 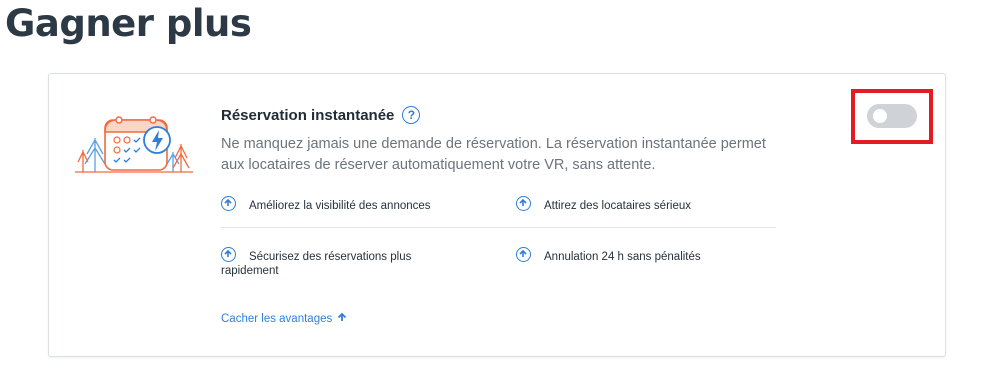 What do you see at coordinates (622, 257) in the screenshot?
I see `benefit-label: Annulation 24 h sans pénalités` at bounding box center [622, 257].